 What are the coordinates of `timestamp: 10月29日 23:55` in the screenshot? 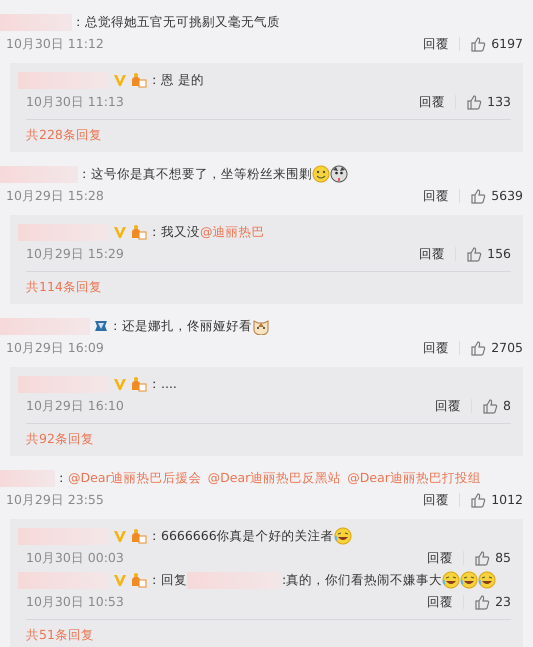 It's located at (55, 499).